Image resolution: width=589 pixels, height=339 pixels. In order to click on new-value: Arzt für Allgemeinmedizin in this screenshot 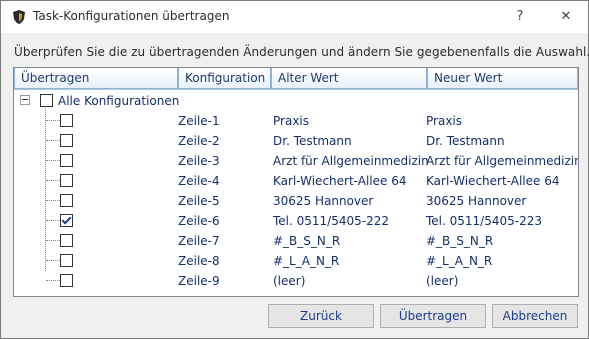, I will do `click(502, 161)`.